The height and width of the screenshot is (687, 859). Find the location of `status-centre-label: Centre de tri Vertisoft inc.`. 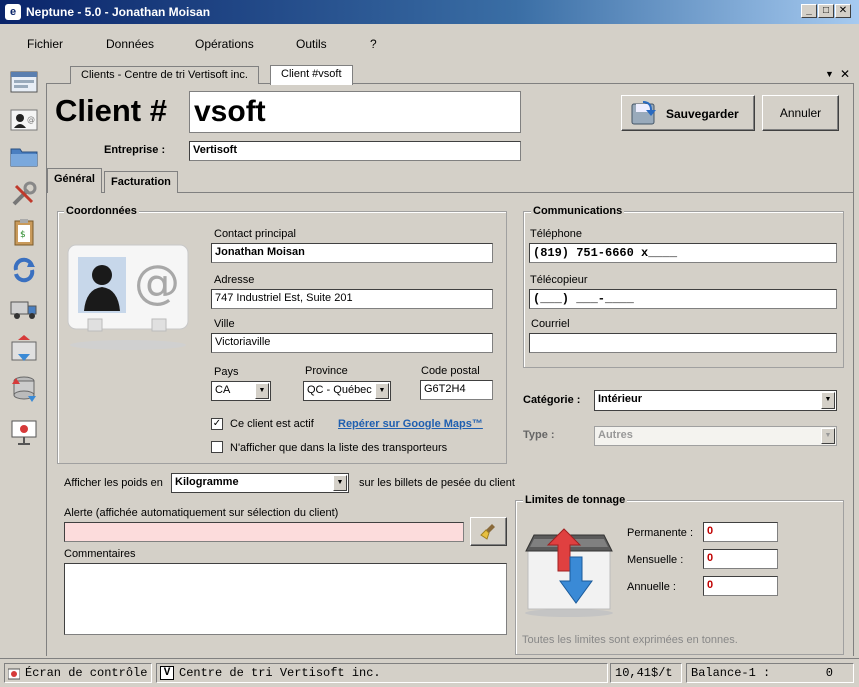

status-centre-label: Centre de tri Vertisoft inc. is located at coordinates (280, 673).